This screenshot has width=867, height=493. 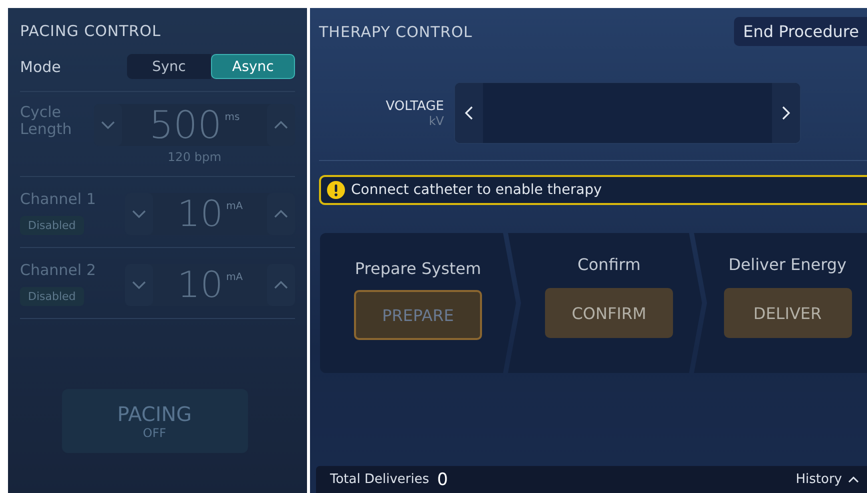 I want to click on deliveries-count: 0, so click(x=442, y=480).